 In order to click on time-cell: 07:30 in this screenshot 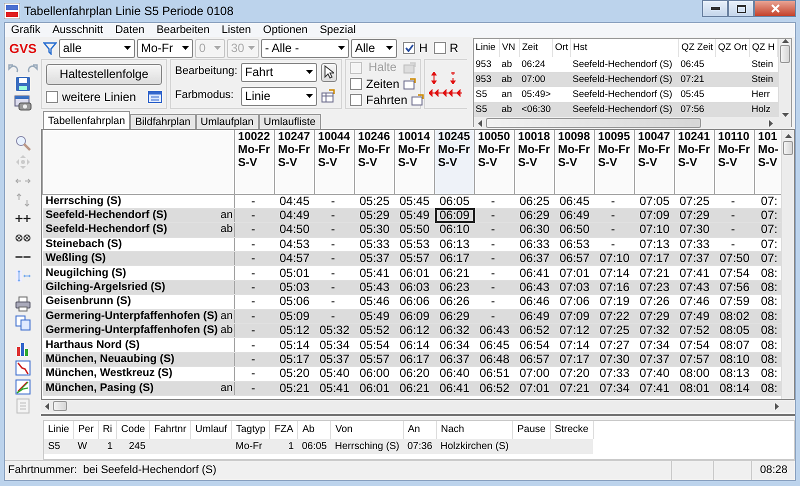, I will do `click(614, 359)`.